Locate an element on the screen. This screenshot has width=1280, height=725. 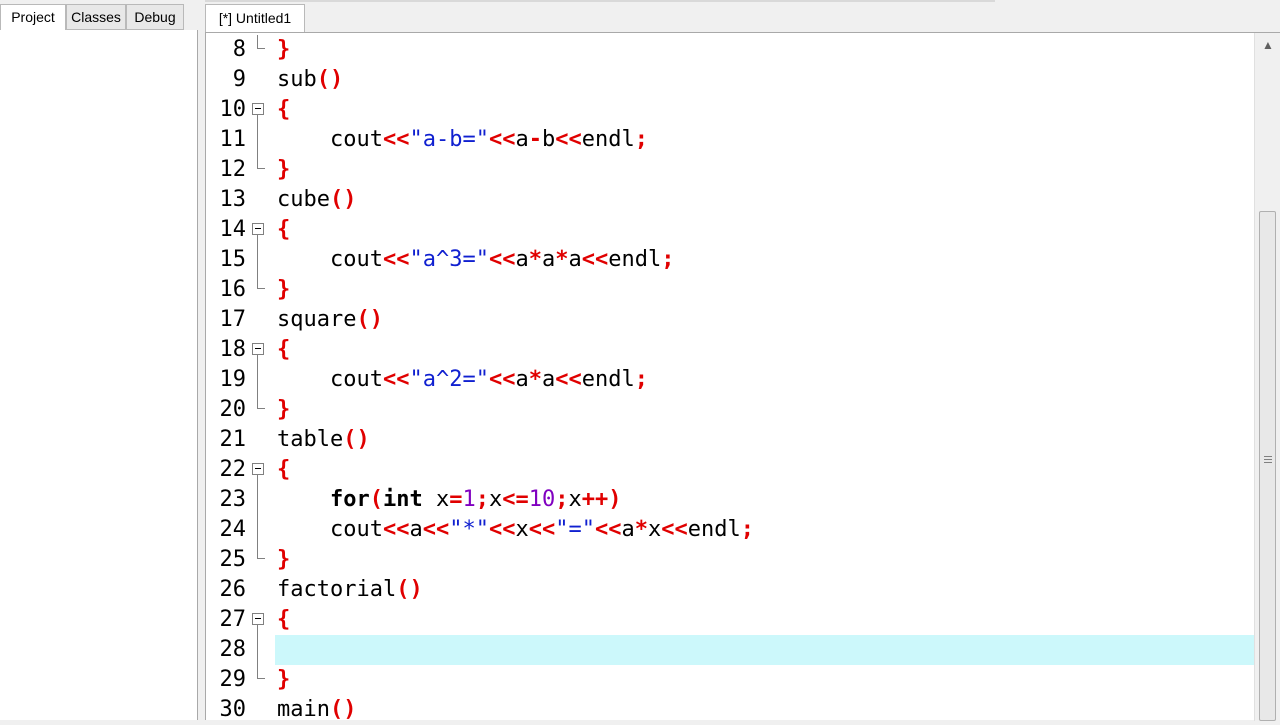
line-number: 15 is located at coordinates (233, 259).